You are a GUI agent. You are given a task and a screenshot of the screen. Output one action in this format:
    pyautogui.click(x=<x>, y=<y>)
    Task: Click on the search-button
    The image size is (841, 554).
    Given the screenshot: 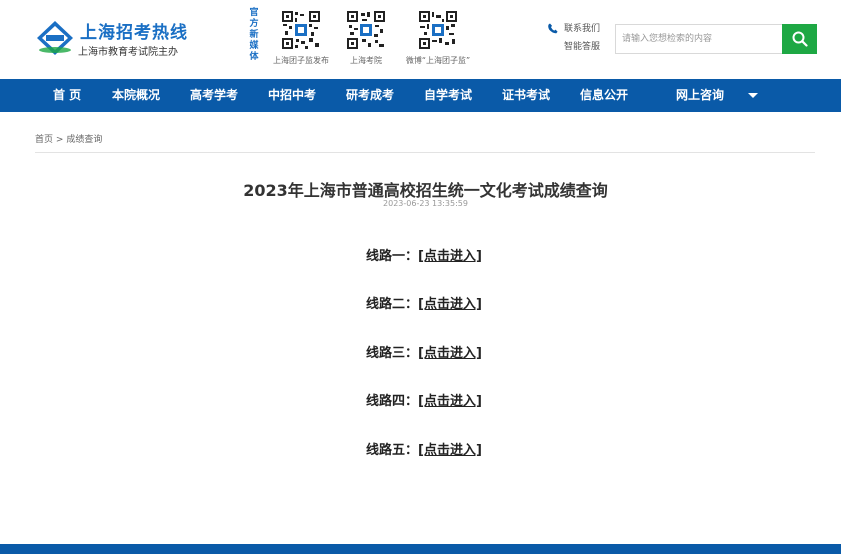 What is the action you would take?
    pyautogui.click(x=799, y=39)
    